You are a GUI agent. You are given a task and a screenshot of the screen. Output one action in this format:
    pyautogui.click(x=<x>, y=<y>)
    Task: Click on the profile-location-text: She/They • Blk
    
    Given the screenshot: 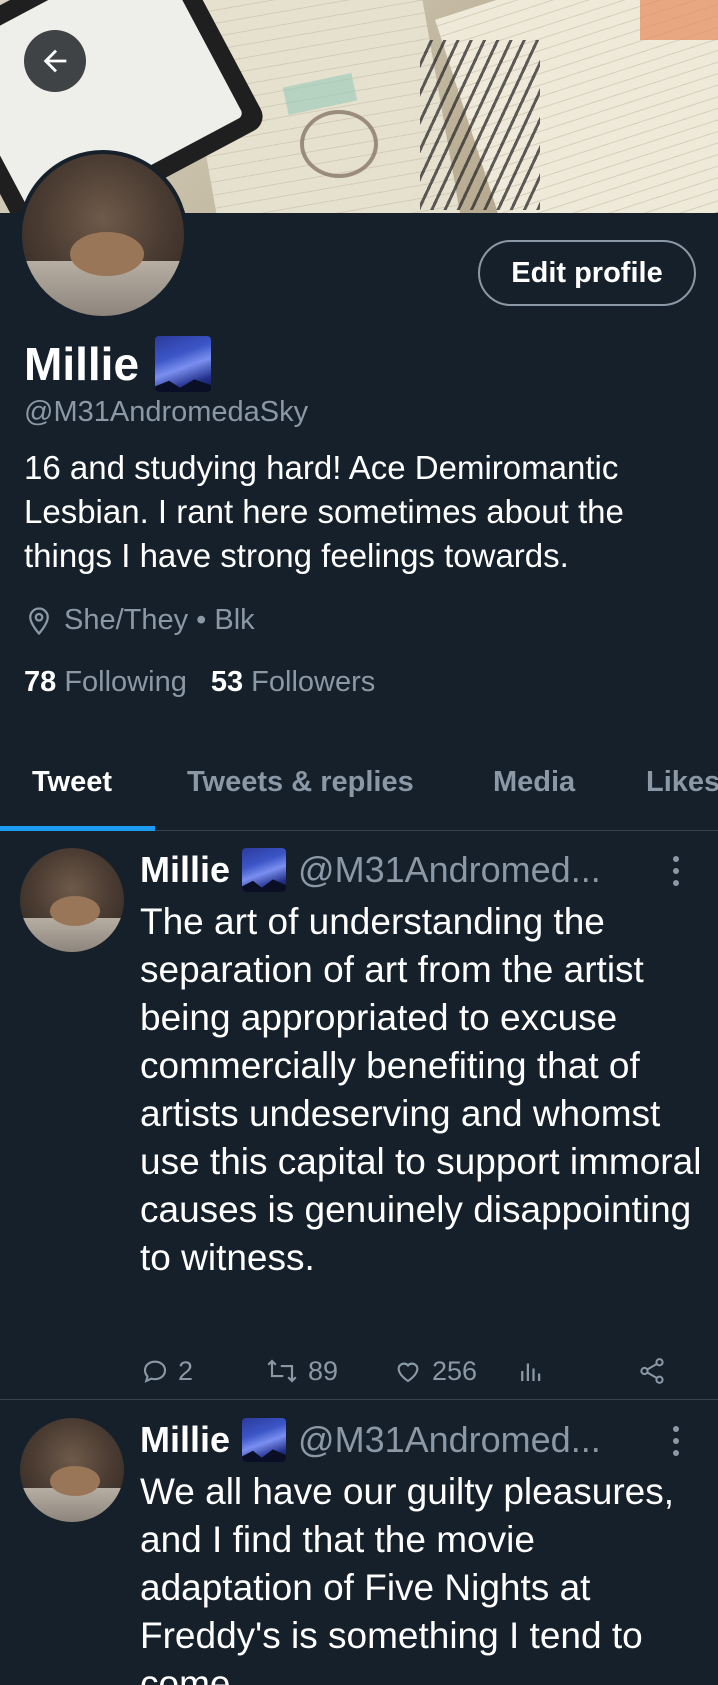 What is the action you would take?
    pyautogui.click(x=159, y=620)
    